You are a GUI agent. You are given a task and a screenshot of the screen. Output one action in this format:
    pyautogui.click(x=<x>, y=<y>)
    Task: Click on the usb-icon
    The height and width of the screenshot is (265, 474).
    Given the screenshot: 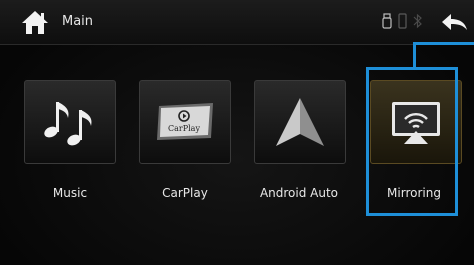 What is the action you would take?
    pyautogui.click(x=387, y=23)
    